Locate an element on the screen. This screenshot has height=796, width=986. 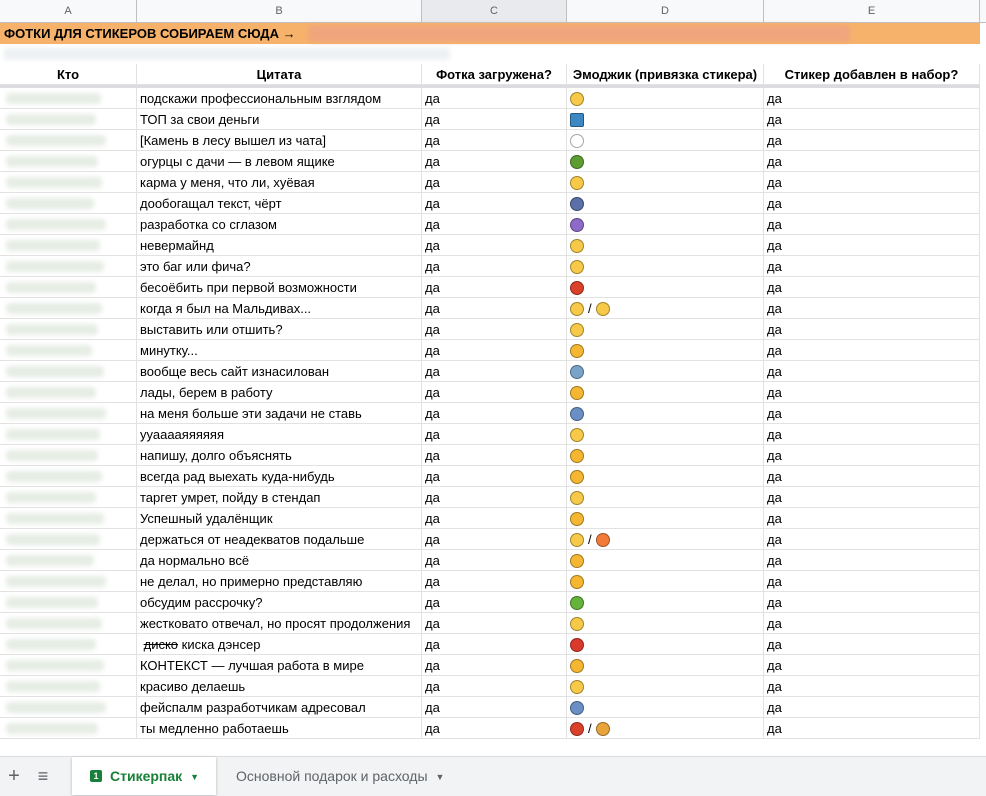
cell-quote: КОНТЕКСТ — лучшая работа в мире is located at coordinates (279, 665).